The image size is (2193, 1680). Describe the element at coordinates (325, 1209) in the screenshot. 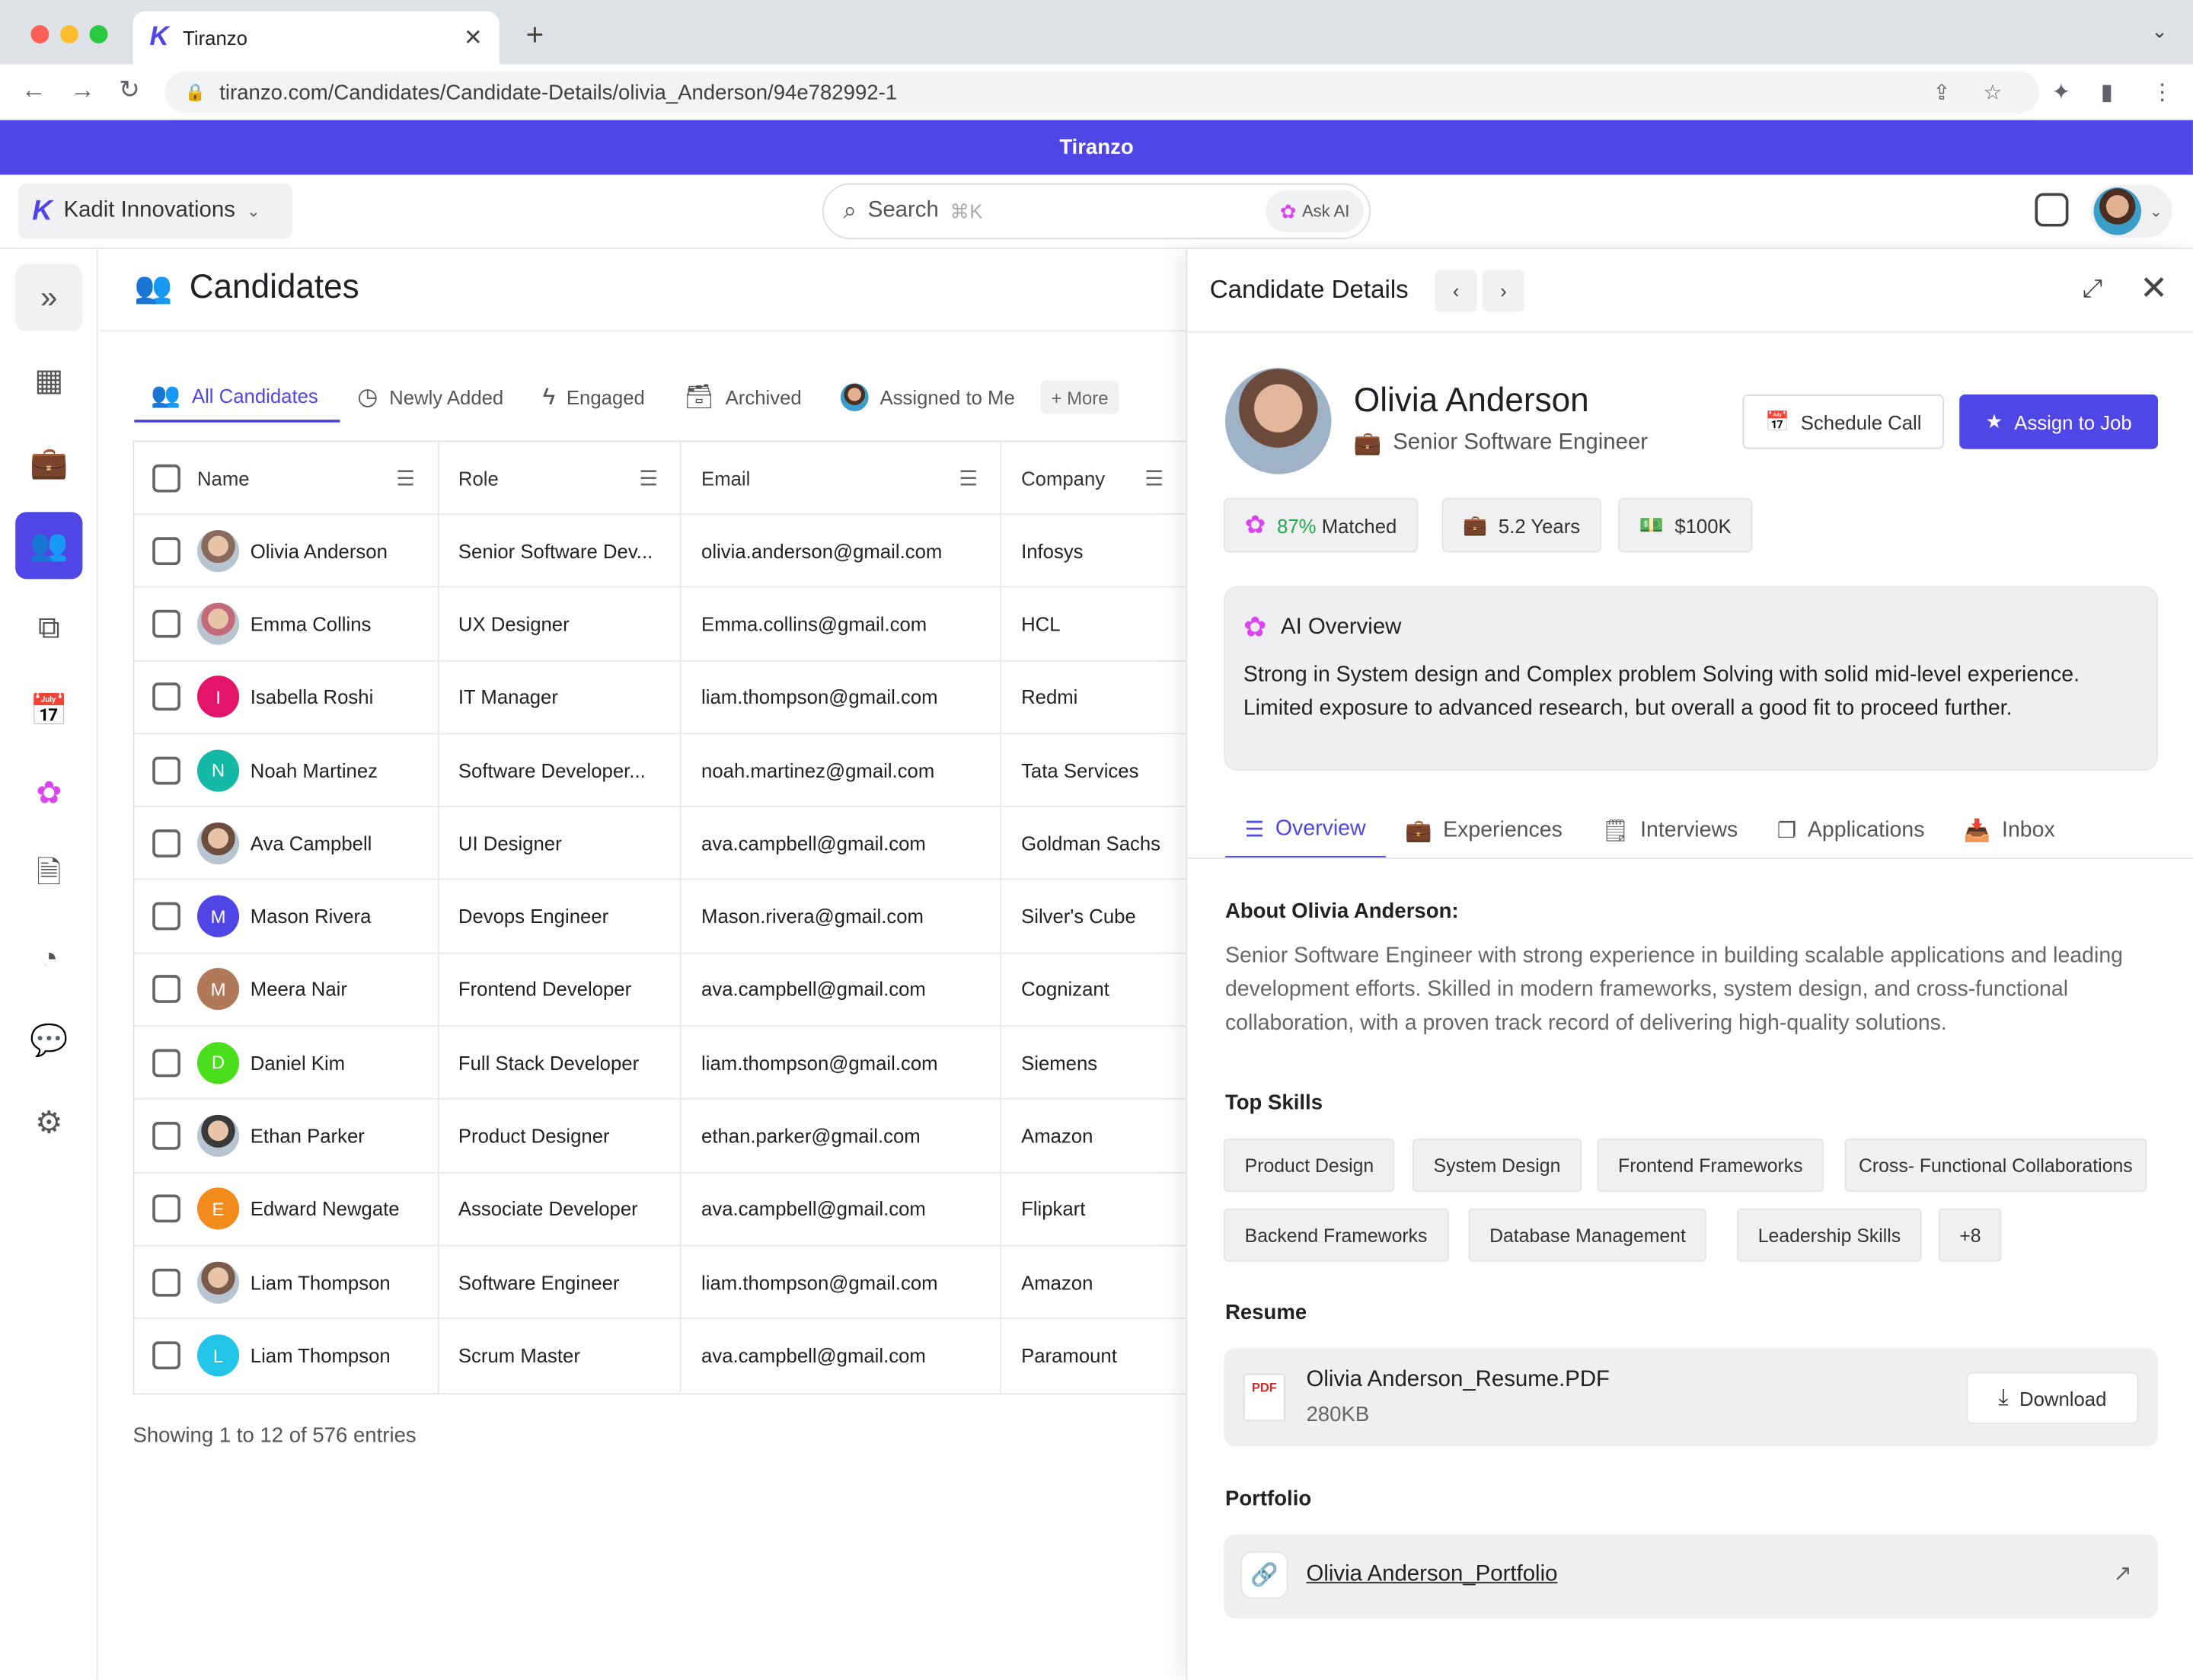

I see `candidate-name: Edward Newgate` at that location.